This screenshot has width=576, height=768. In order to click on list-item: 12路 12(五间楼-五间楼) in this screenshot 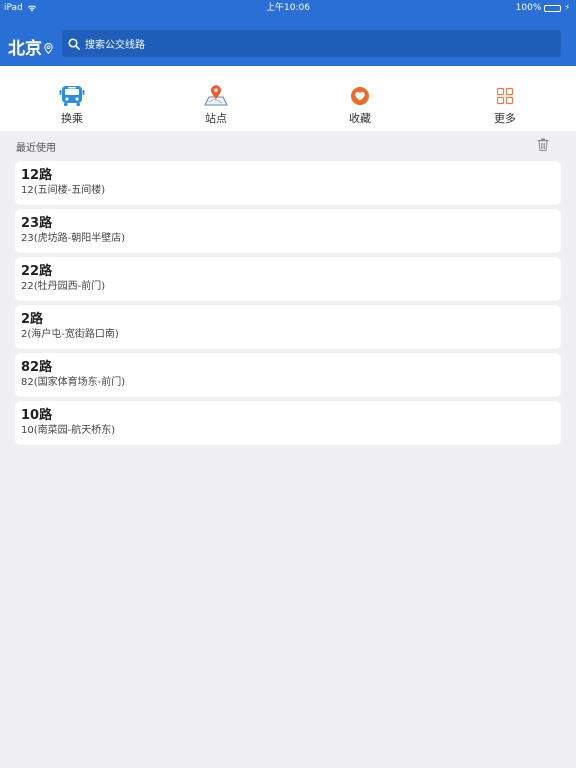, I will do `click(288, 183)`.